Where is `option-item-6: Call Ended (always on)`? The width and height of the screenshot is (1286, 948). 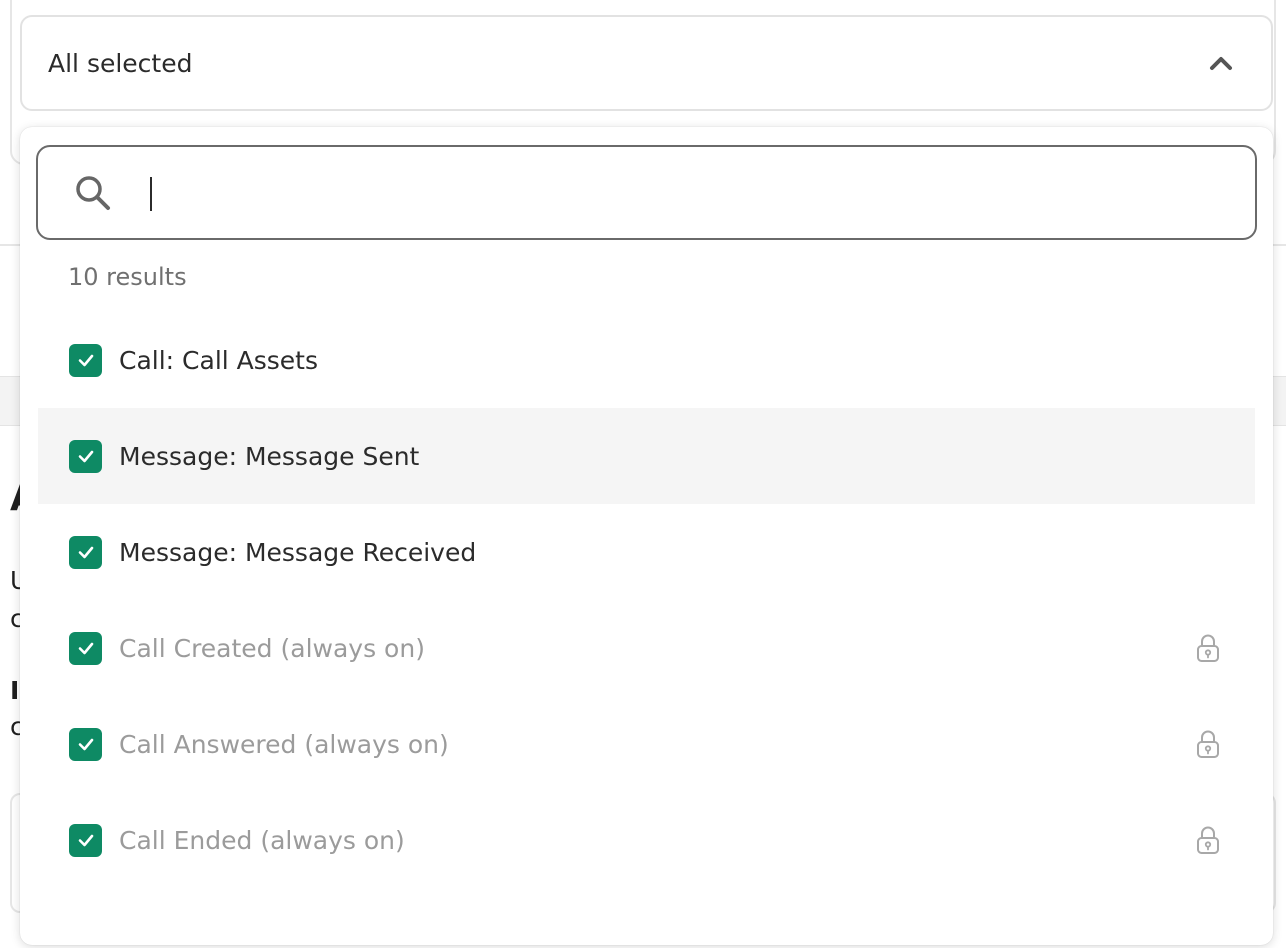 option-item-6: Call Ended (always on) is located at coordinates (646, 840).